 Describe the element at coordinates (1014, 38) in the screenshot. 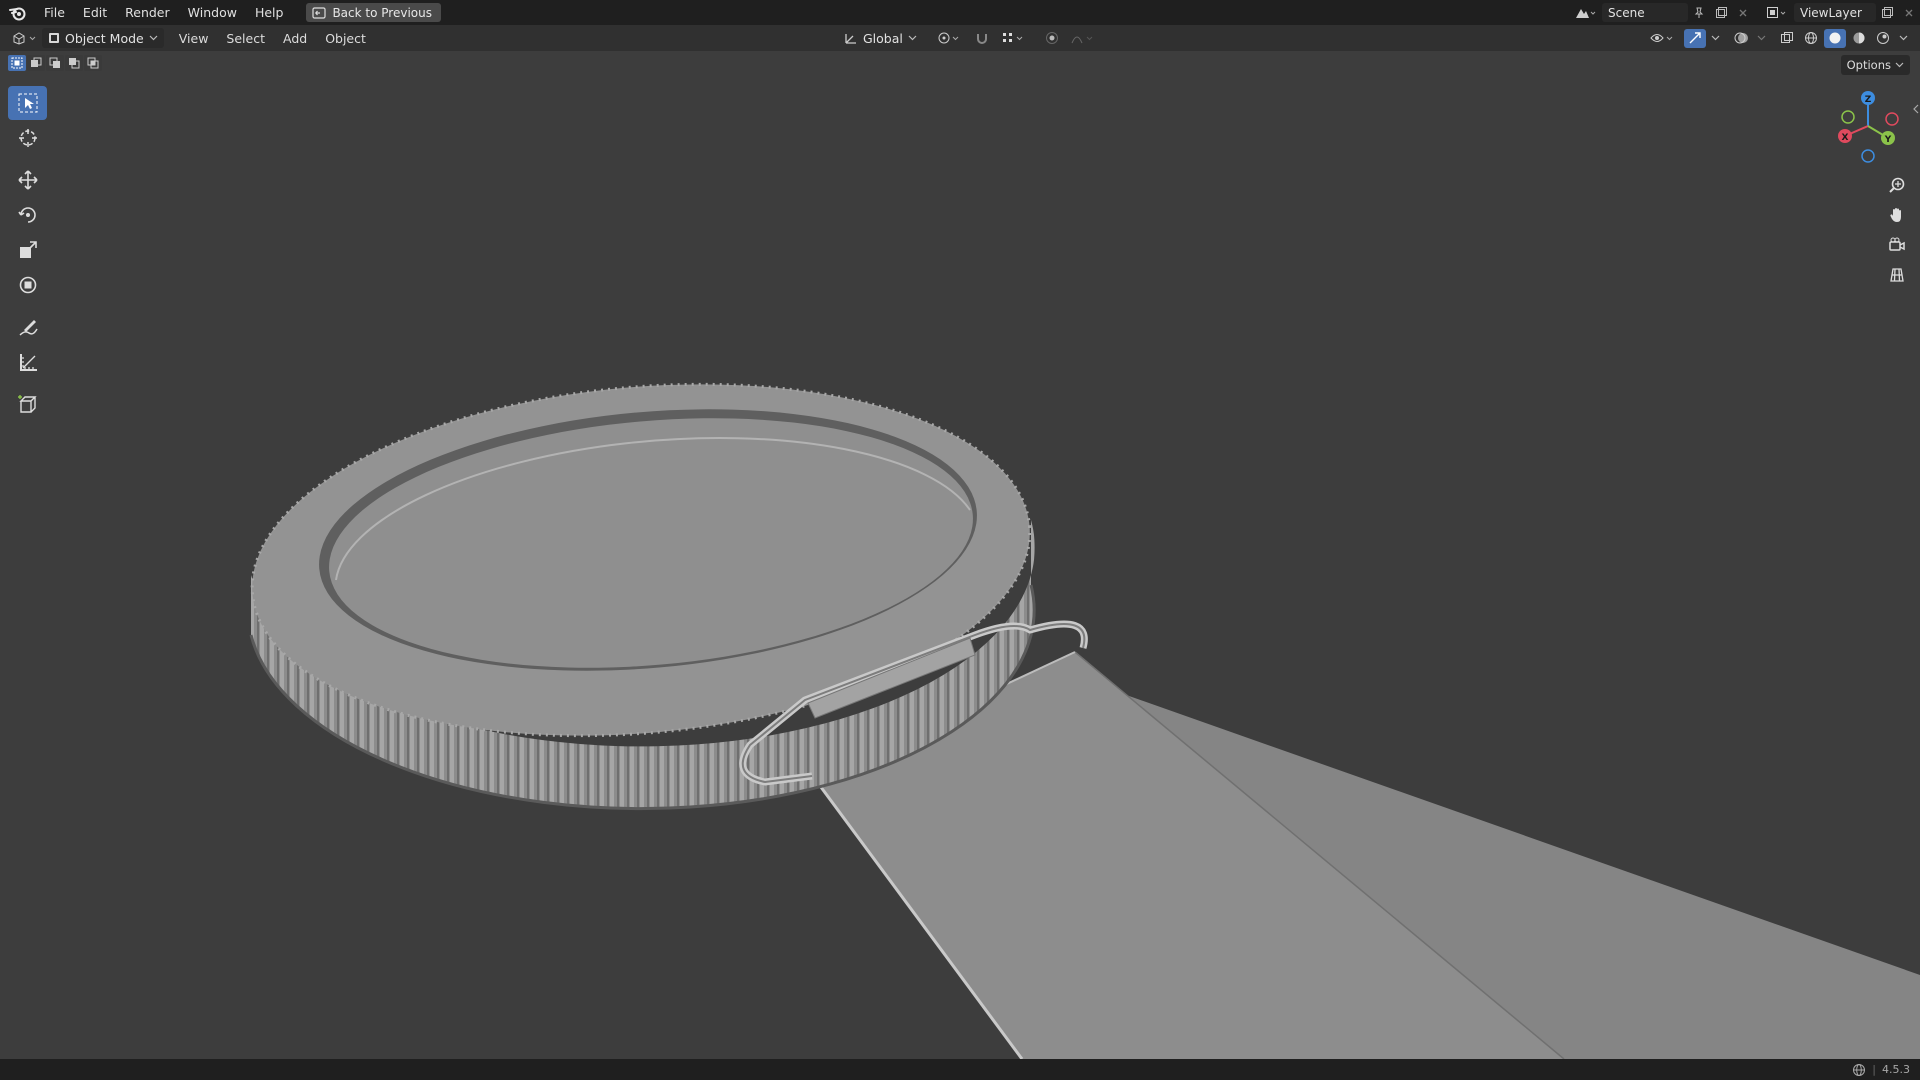

I see `snap-target-icon` at that location.